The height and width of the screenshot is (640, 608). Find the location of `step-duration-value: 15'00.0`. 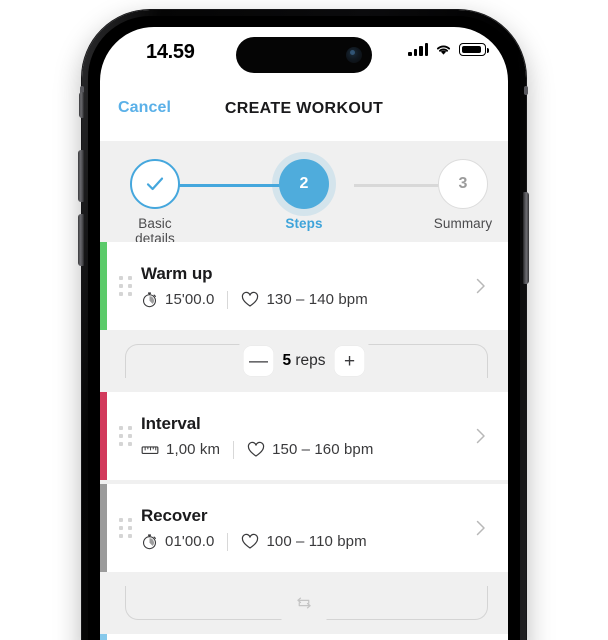

step-duration-value: 15'00.0 is located at coordinates (190, 299).